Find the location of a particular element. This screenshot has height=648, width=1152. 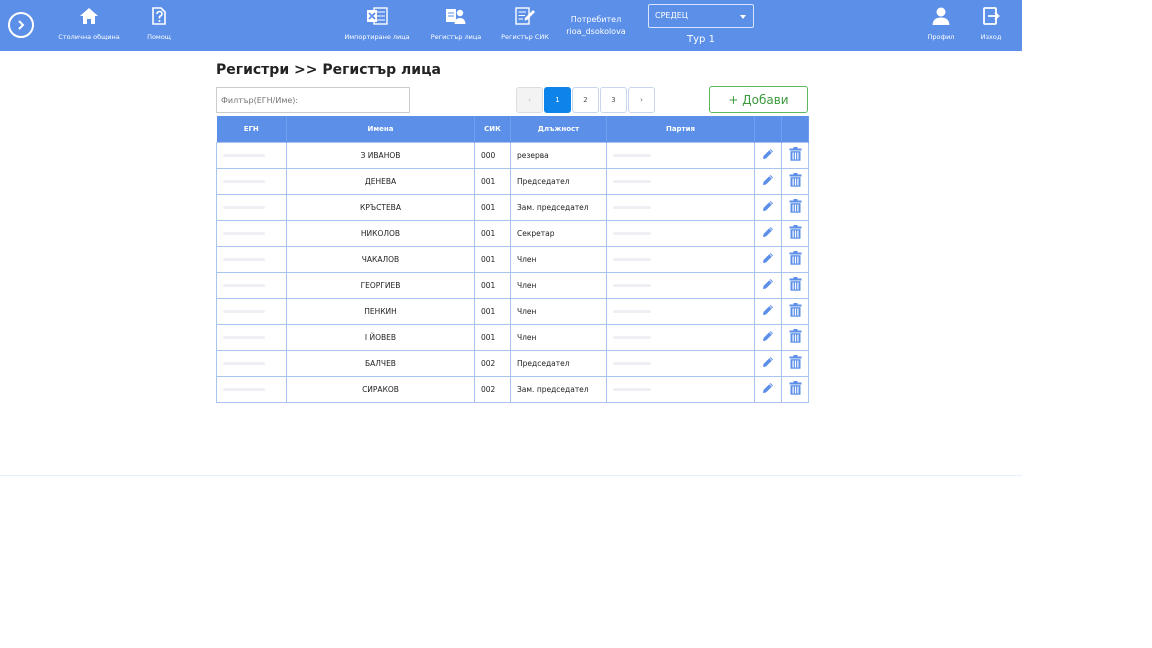

username: rioa_dsokolova is located at coordinates (596, 31).